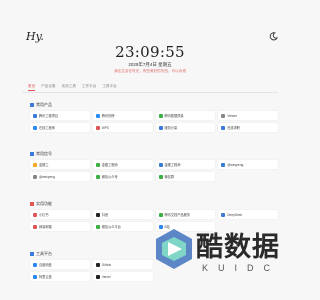 Image resolution: width=320 pixels, height=300 pixels. I want to click on link-card: 微信公众平台, so click(122, 226).